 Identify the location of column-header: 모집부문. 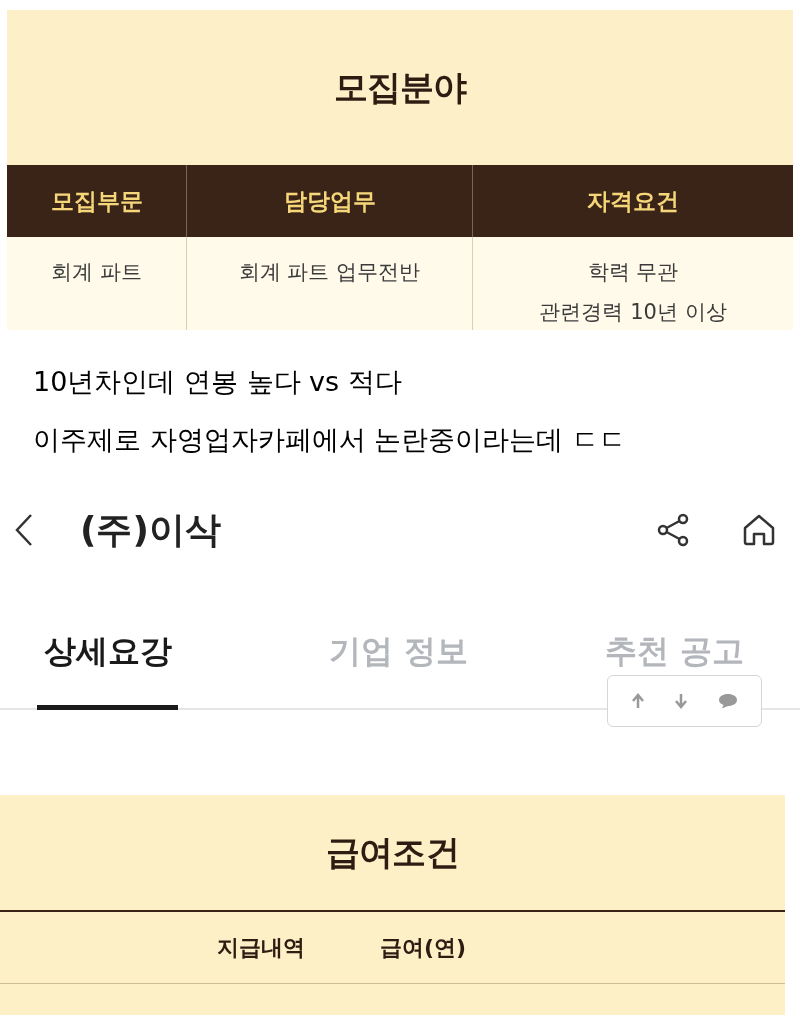
(96, 201).